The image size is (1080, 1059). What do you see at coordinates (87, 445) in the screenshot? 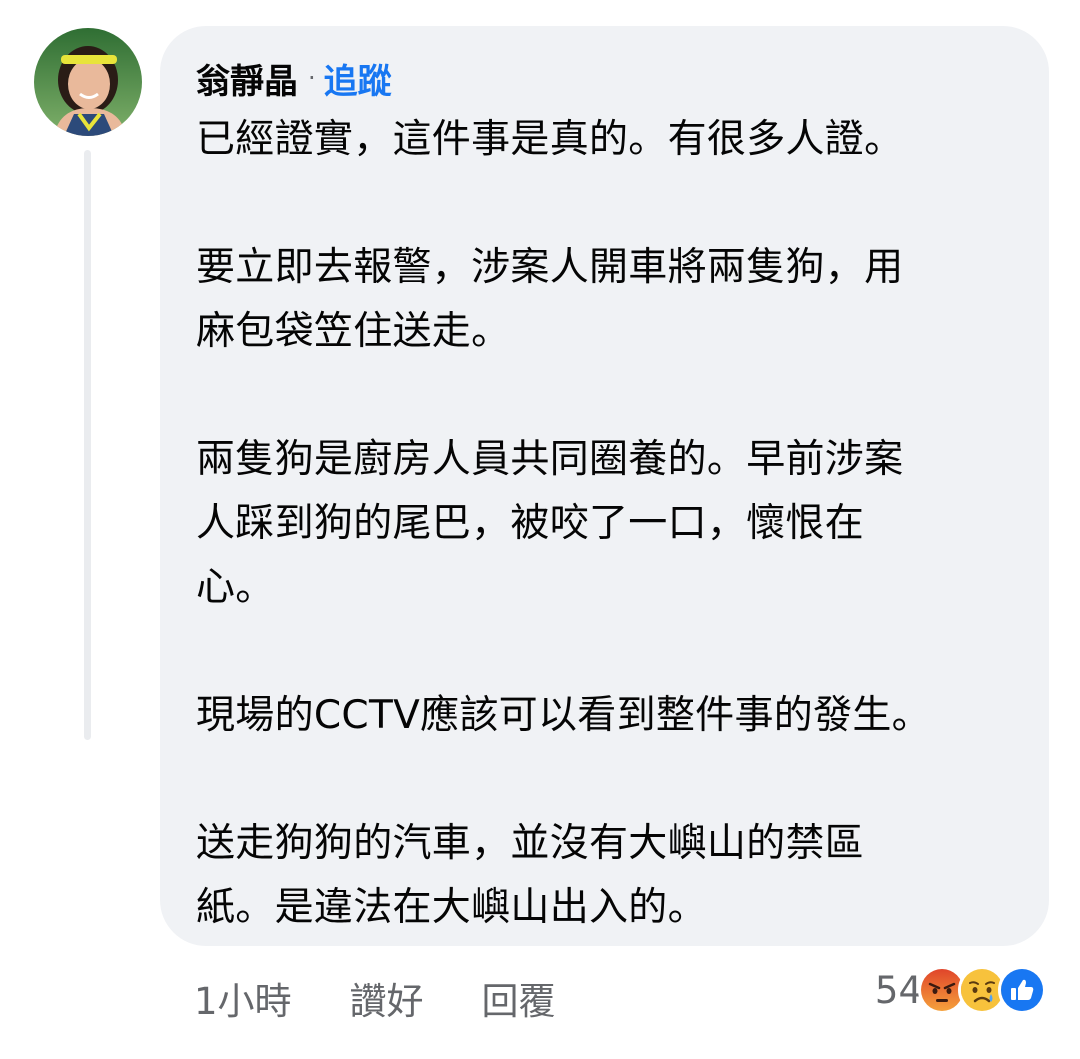
I see `reply-thread-line` at bounding box center [87, 445].